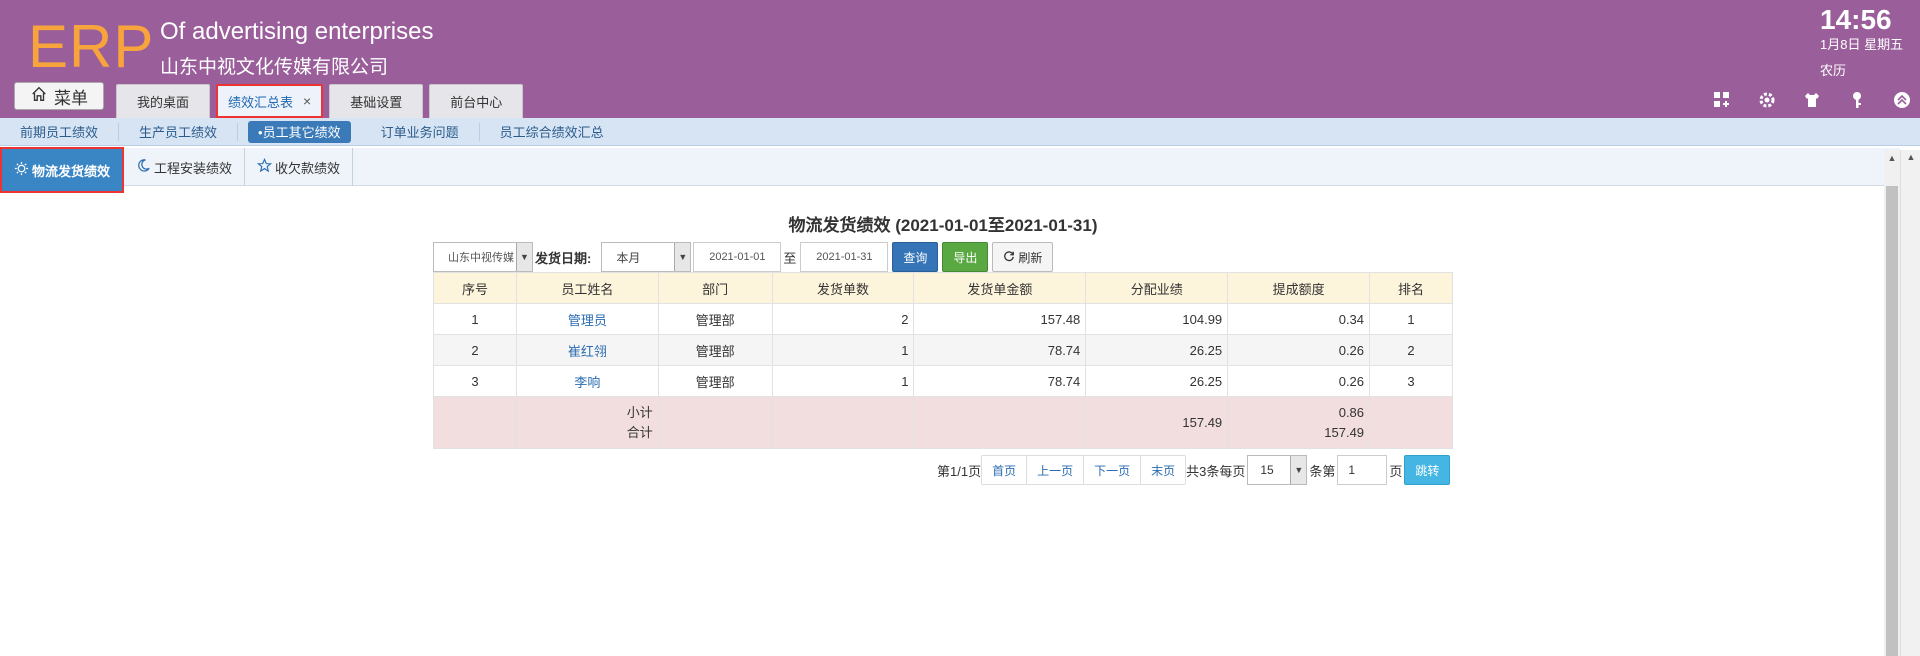 This screenshot has height=656, width=1920. Describe the element at coordinates (475, 319) in the screenshot. I see `cell-index: 1` at that location.